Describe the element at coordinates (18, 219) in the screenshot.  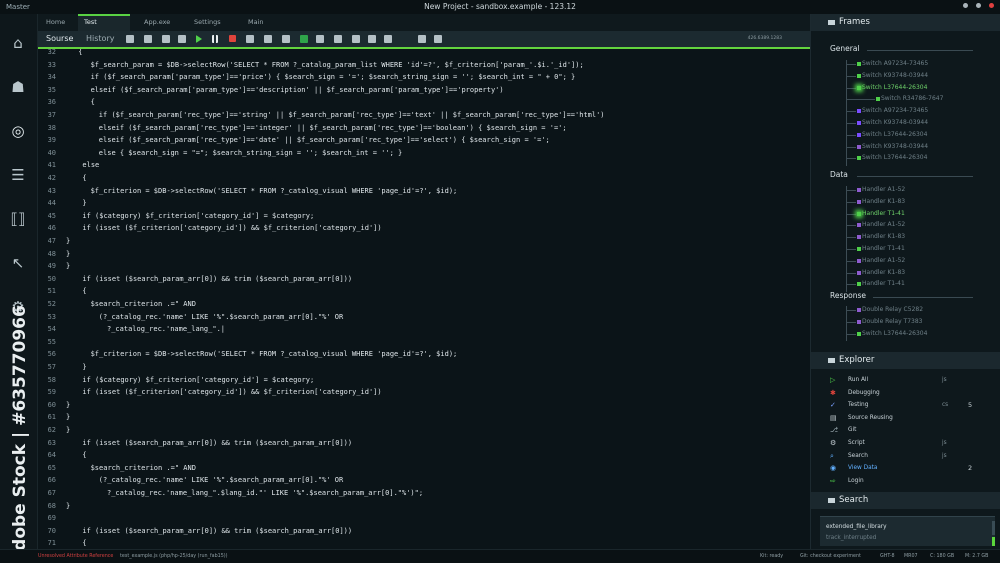
I see `code-icon: ⟦⟧` at that location.